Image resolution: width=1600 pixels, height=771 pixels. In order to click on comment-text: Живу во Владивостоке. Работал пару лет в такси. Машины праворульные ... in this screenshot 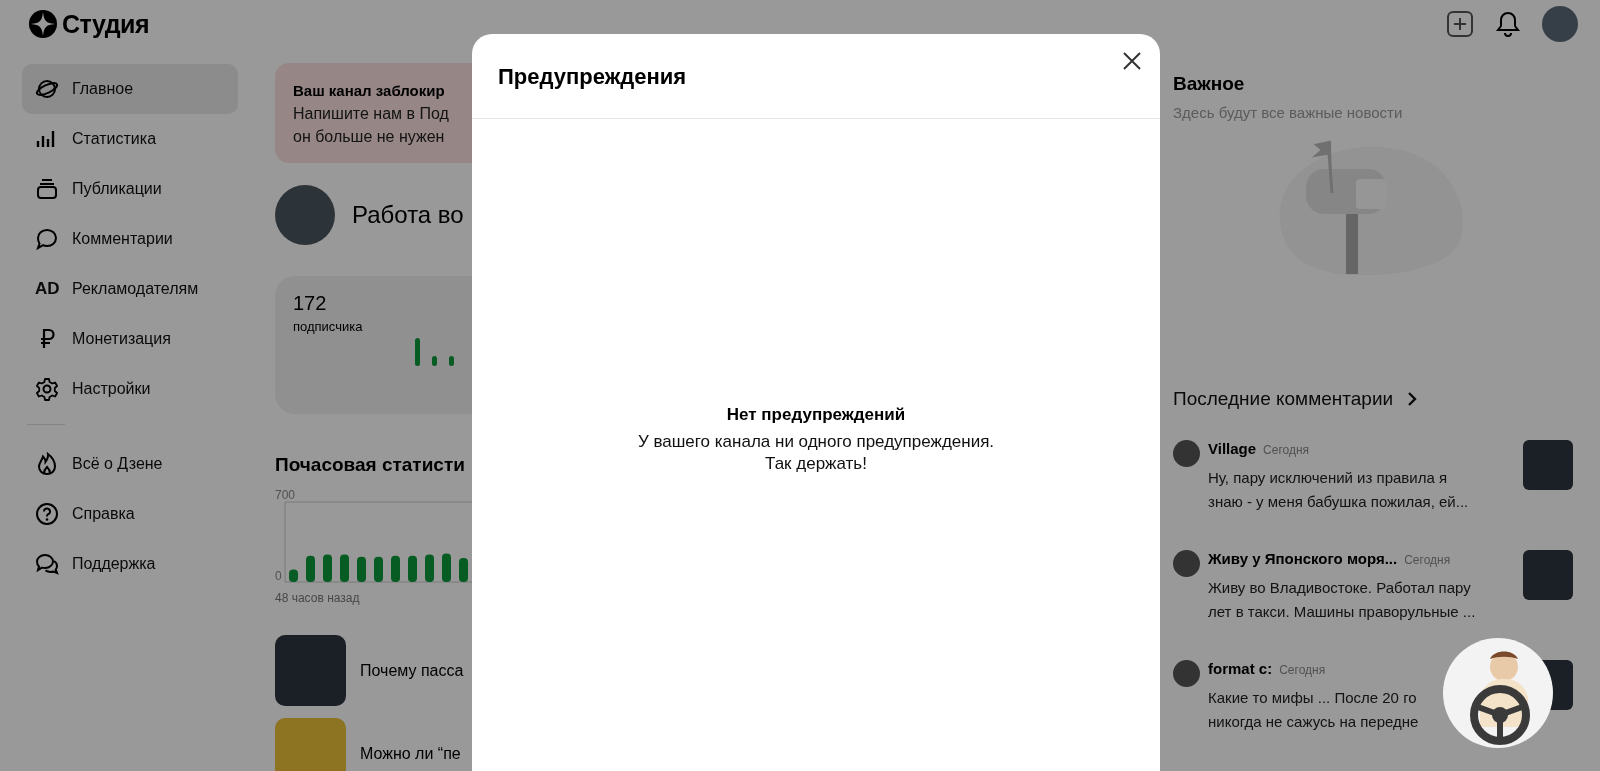, I will do `click(1342, 600)`.